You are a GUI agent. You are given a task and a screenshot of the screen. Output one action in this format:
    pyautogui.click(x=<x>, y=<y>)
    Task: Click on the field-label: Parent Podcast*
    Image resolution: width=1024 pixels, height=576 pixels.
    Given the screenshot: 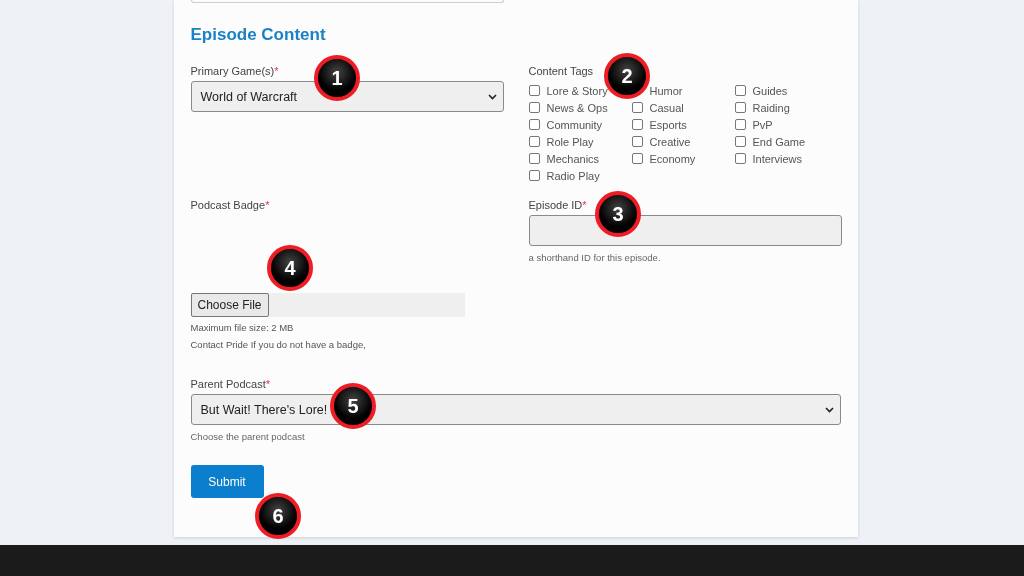 What is the action you would take?
    pyautogui.click(x=230, y=384)
    